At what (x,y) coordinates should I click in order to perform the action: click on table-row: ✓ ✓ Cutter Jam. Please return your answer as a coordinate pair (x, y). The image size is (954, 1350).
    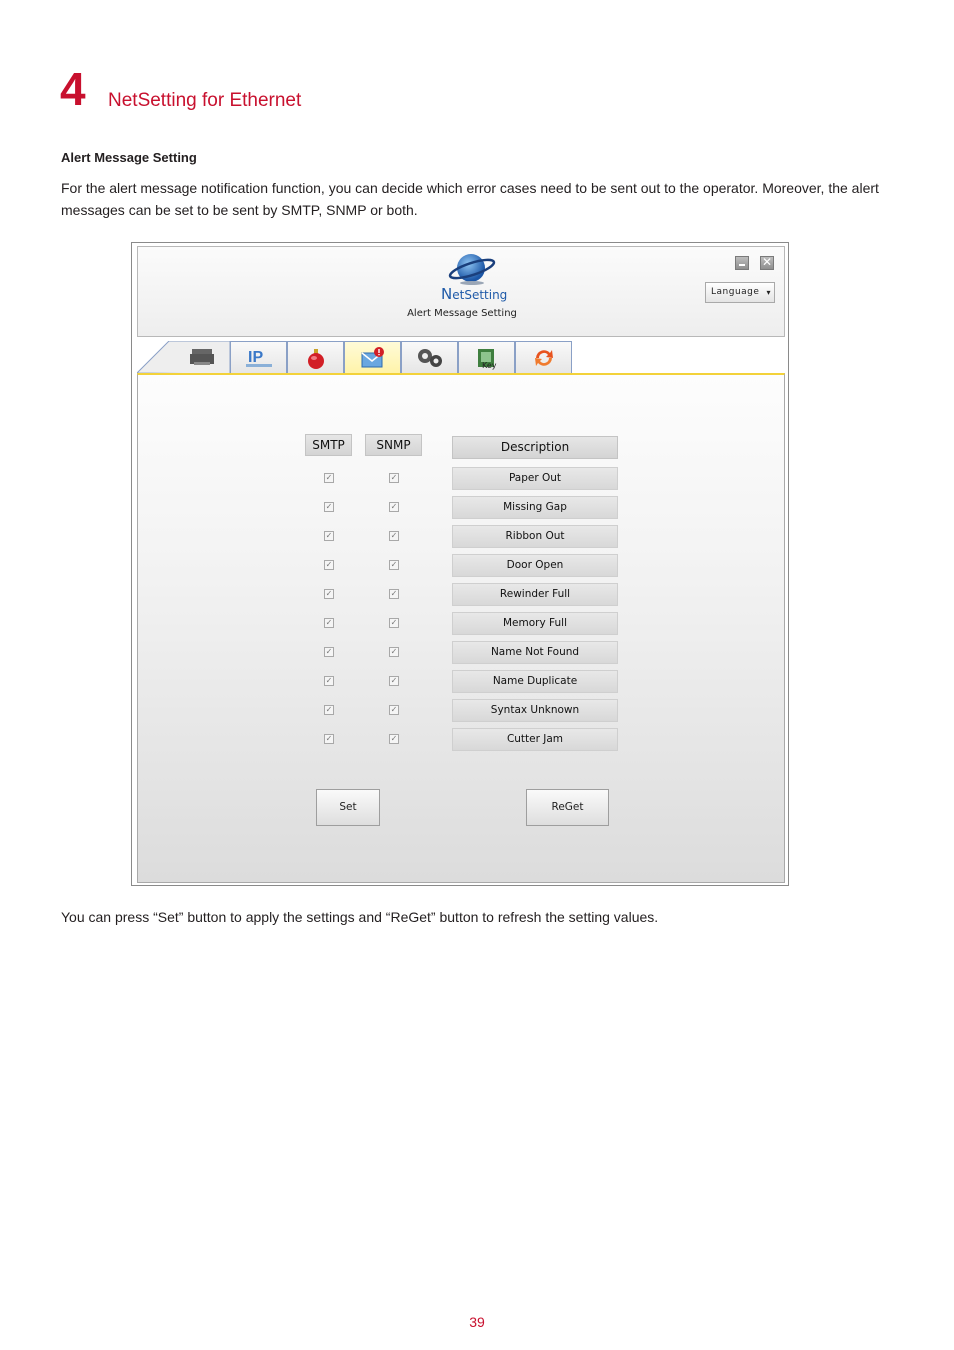
    Looking at the image, I should click on (462, 739).